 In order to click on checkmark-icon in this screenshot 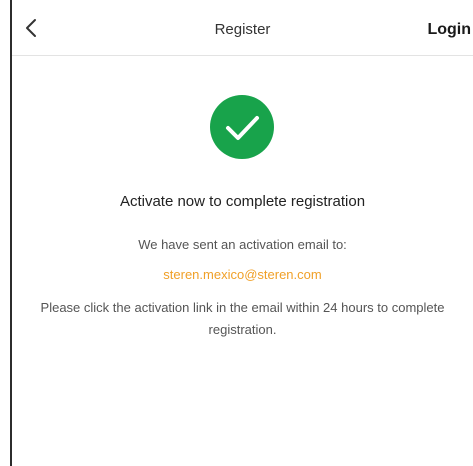, I will do `click(242, 128)`.